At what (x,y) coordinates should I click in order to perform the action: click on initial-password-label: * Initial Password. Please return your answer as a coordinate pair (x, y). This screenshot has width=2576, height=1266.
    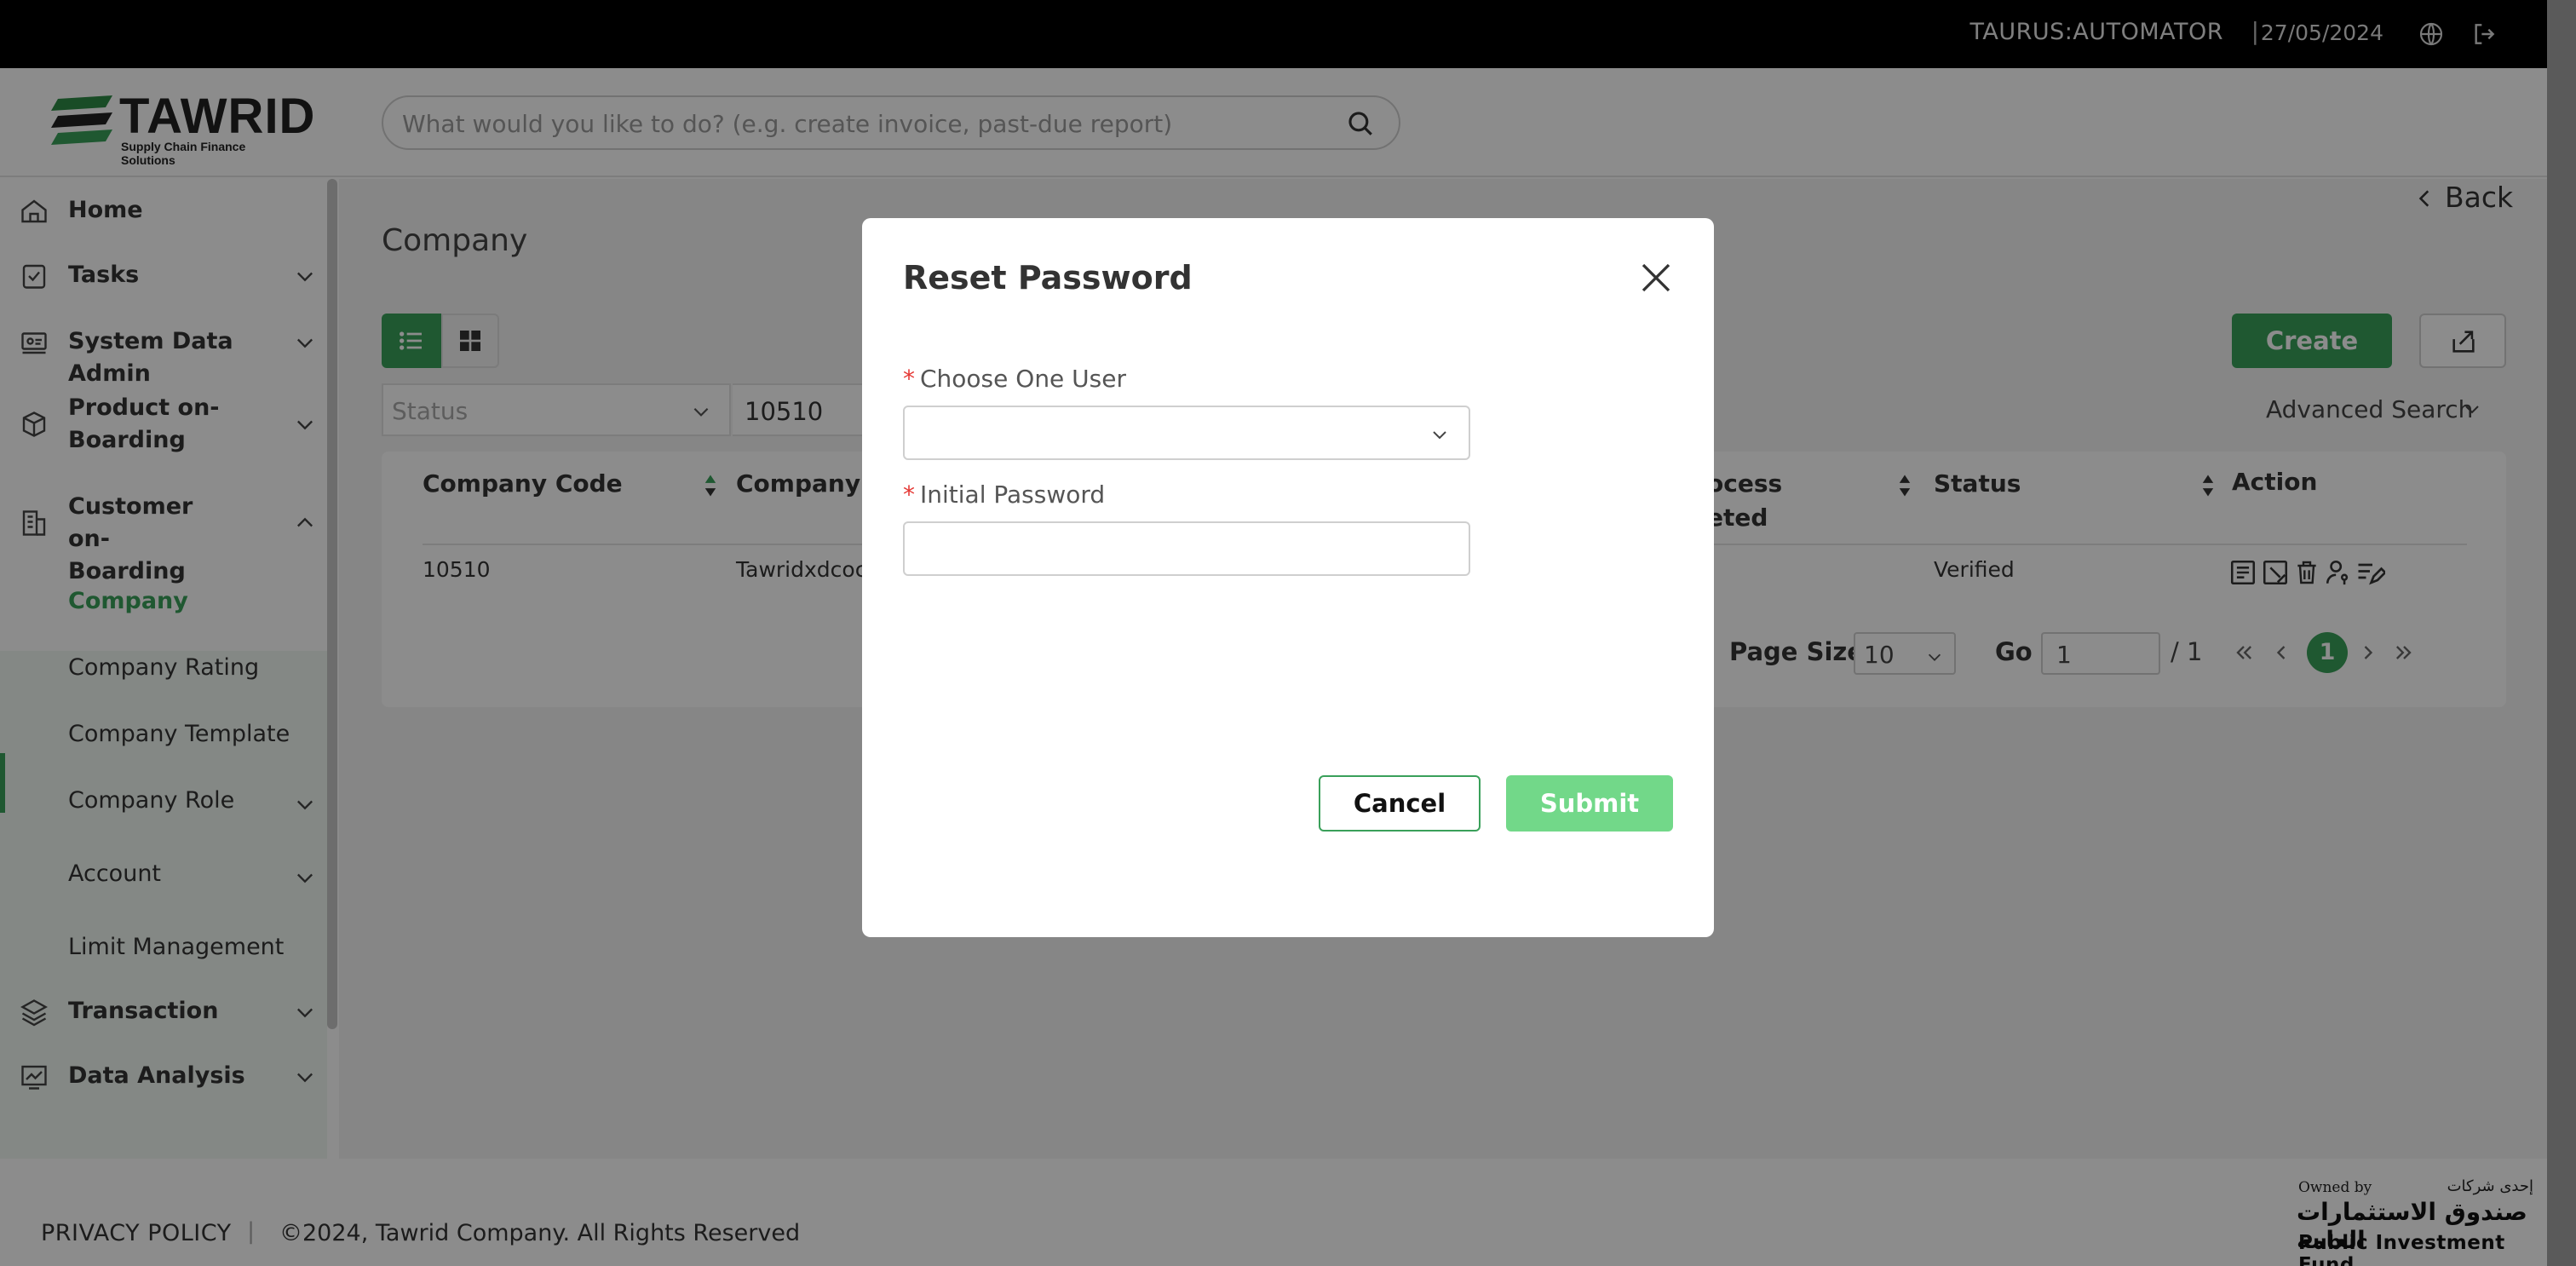
    Looking at the image, I should click on (1004, 495).